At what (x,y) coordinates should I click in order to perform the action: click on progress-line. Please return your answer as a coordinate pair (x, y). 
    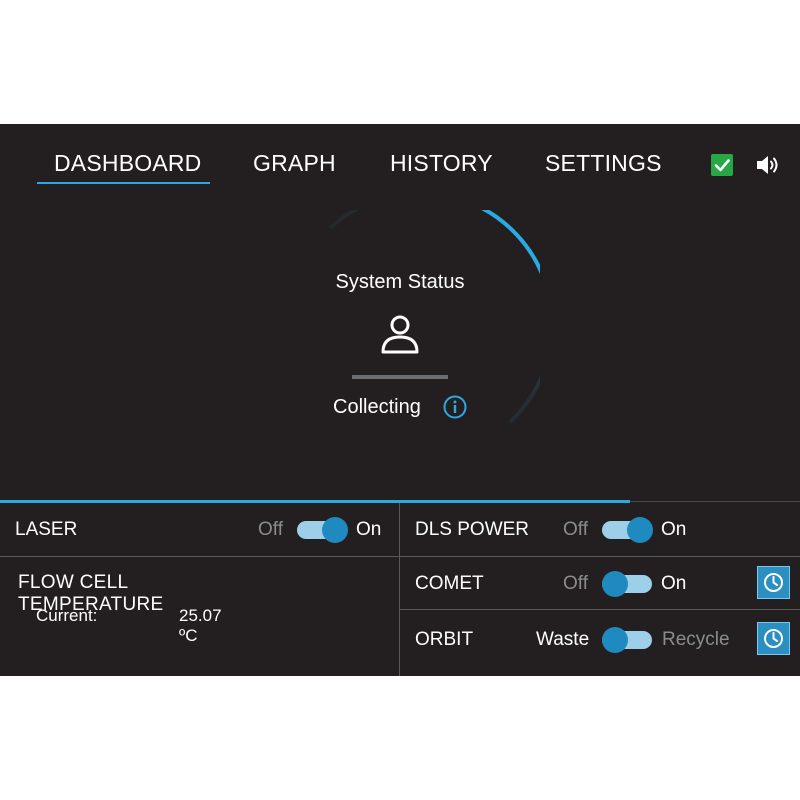
    Looking at the image, I should click on (315, 501).